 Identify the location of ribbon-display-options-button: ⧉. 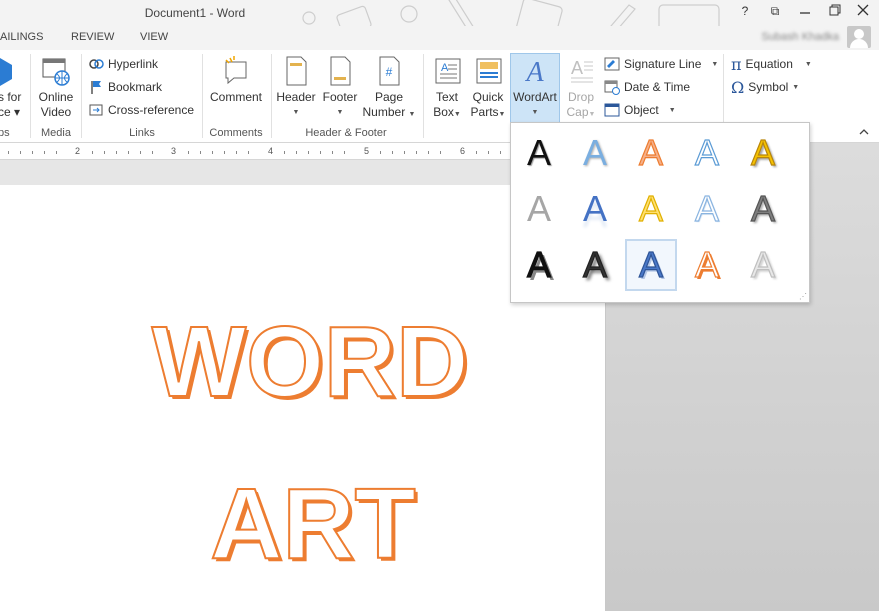
(775, 11).